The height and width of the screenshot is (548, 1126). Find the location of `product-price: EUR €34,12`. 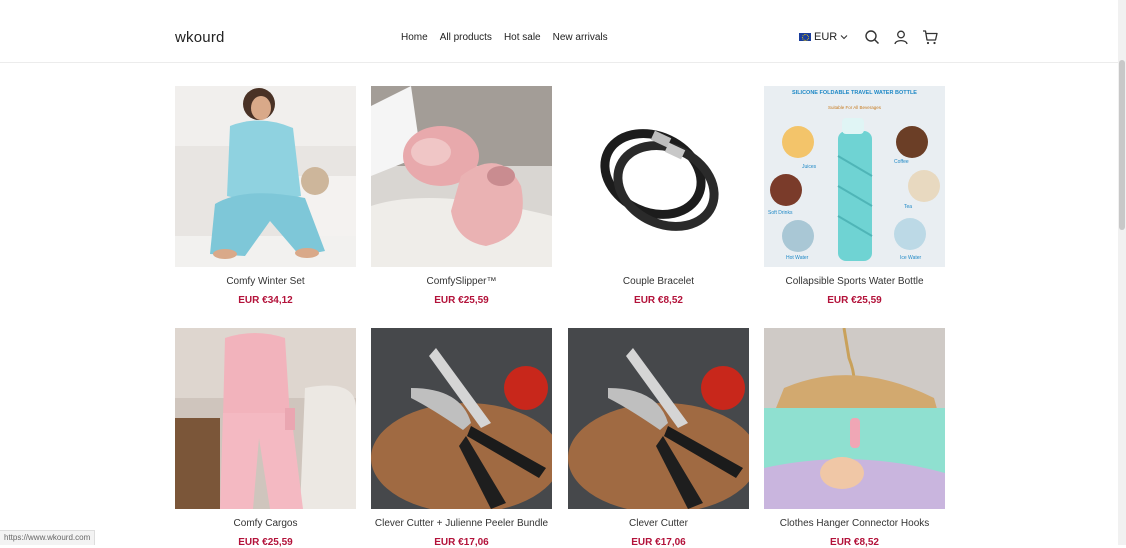

product-price: EUR €34,12 is located at coordinates (265, 300).